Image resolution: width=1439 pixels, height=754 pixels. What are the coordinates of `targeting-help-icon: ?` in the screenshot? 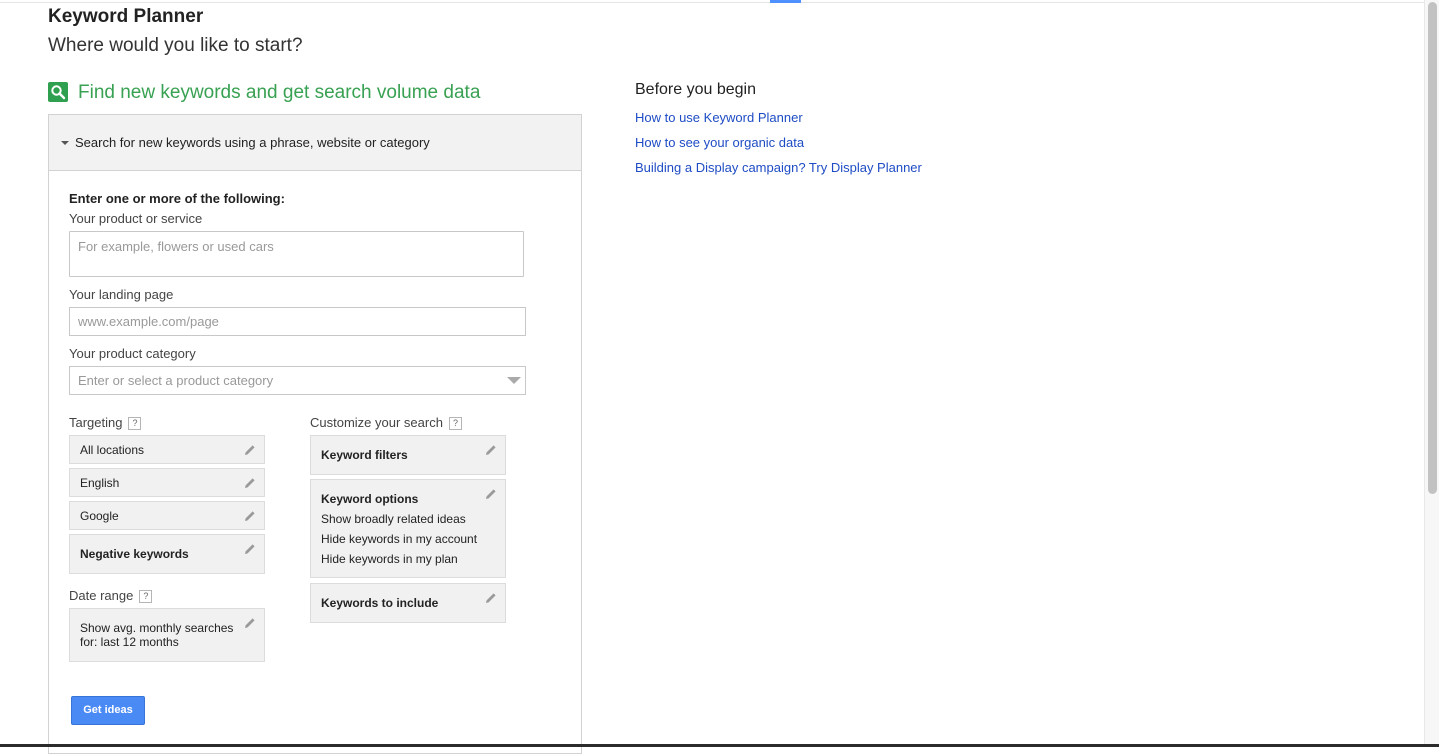 It's located at (135, 423).